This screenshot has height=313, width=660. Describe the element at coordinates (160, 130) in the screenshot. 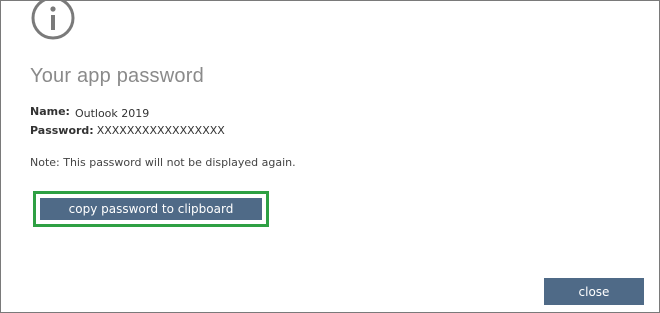

I see `password-value: XXXXXXXXXXXXXXXXX` at that location.